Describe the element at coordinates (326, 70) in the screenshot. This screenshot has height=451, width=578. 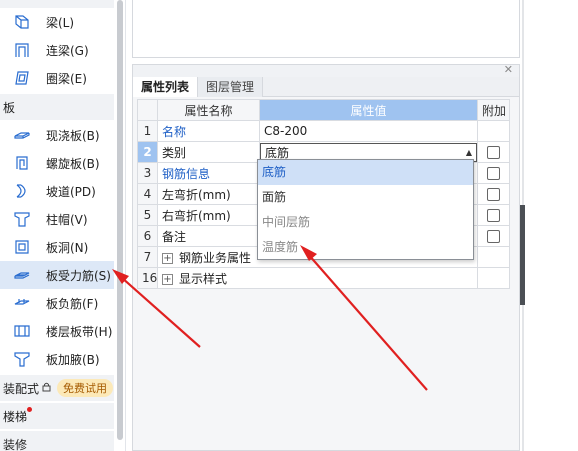
I see `panel-title-bar: ✕` at that location.